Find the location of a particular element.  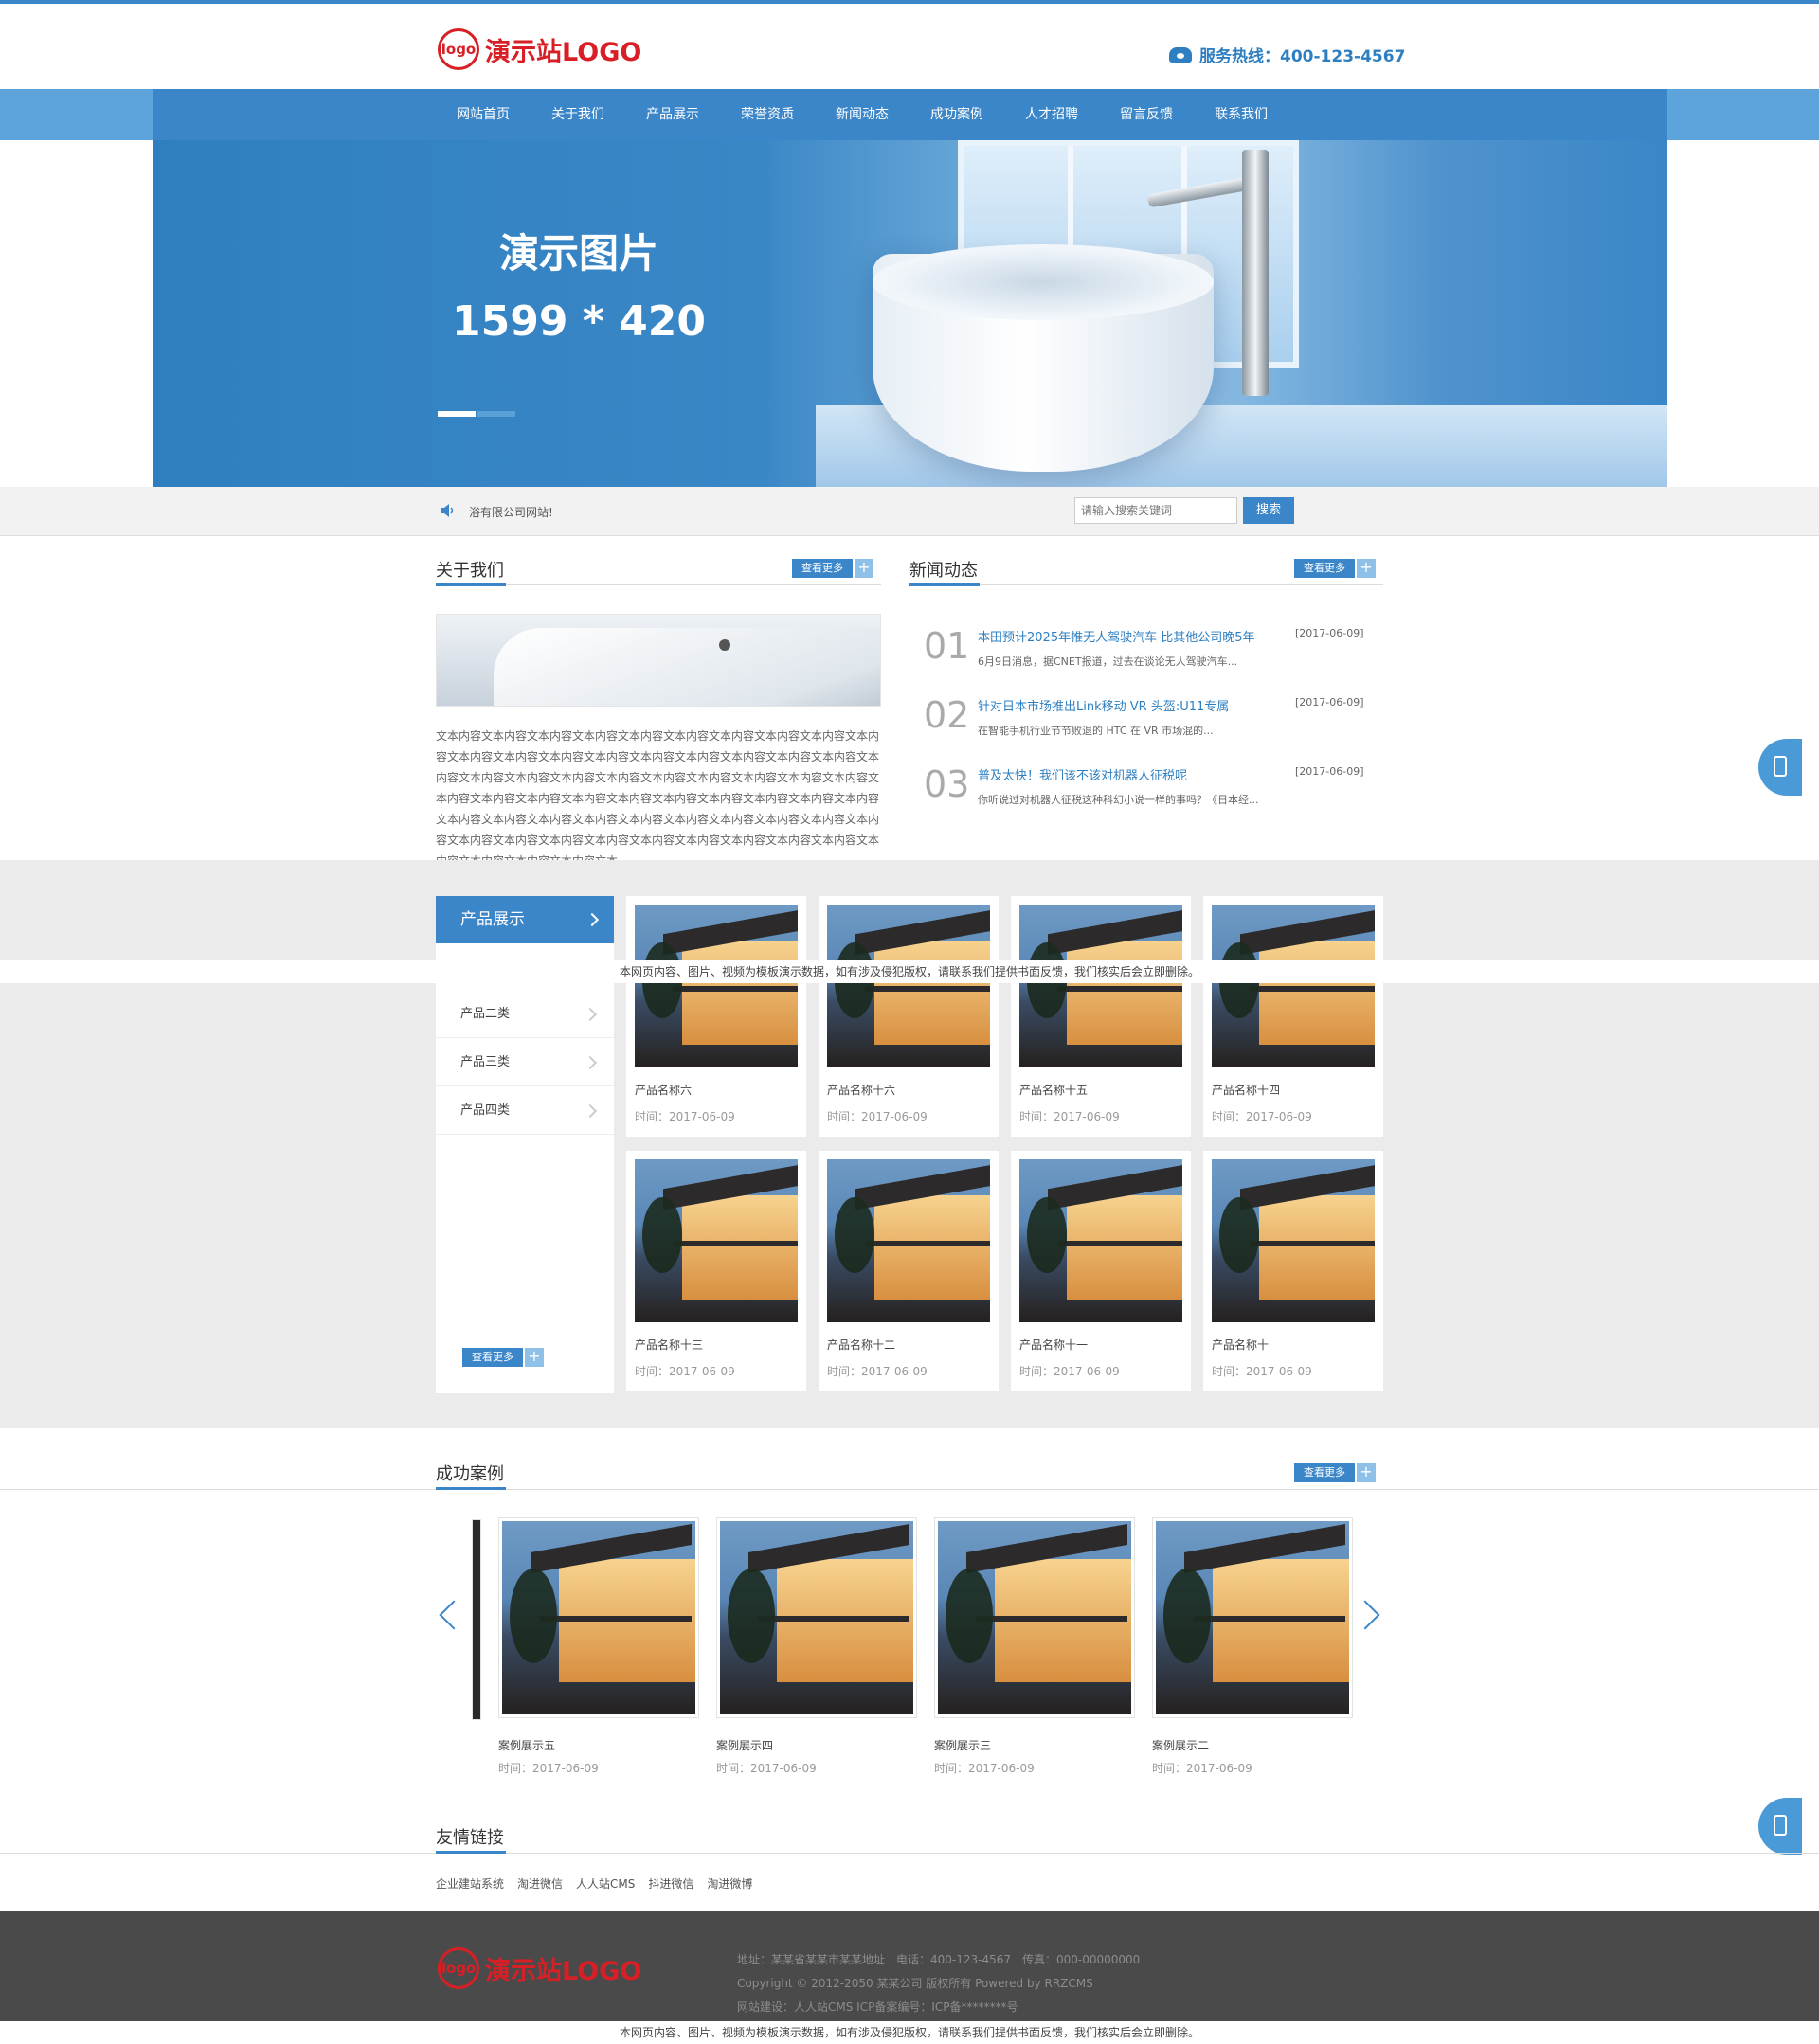

site-logo: logo 演示站LOGO is located at coordinates (539, 49).